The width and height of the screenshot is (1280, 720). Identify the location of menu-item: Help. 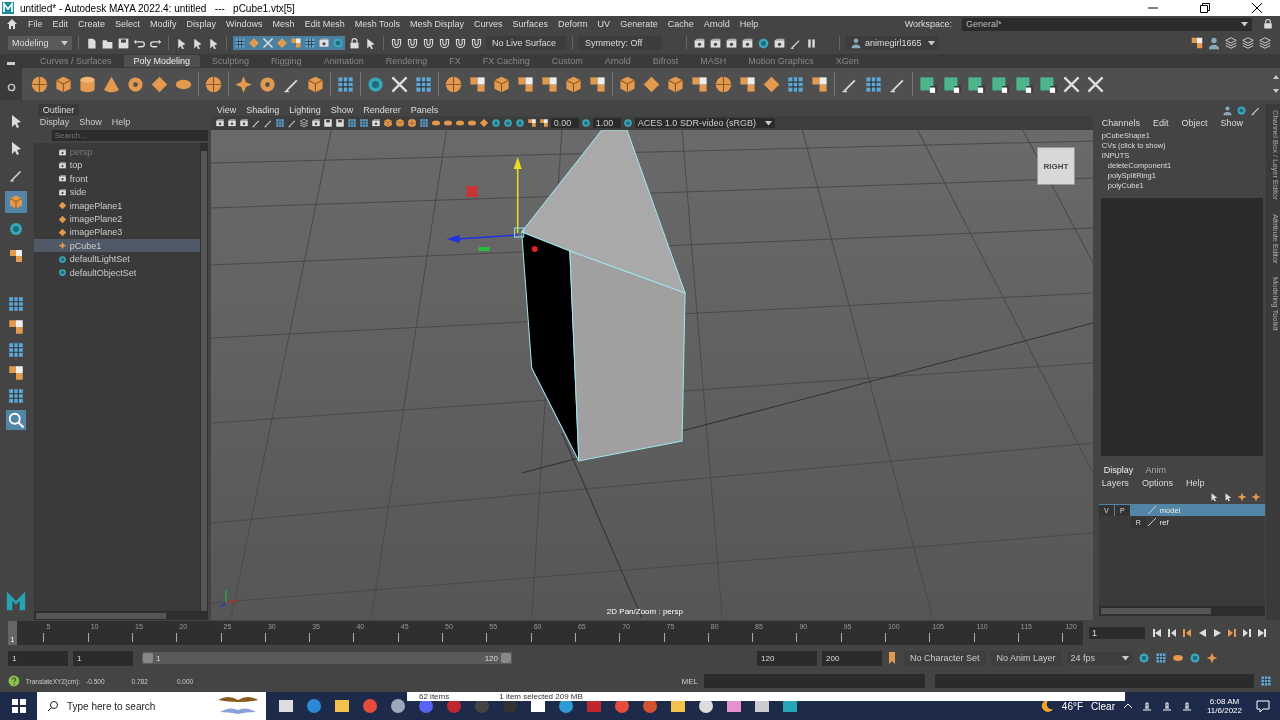
(121, 121).